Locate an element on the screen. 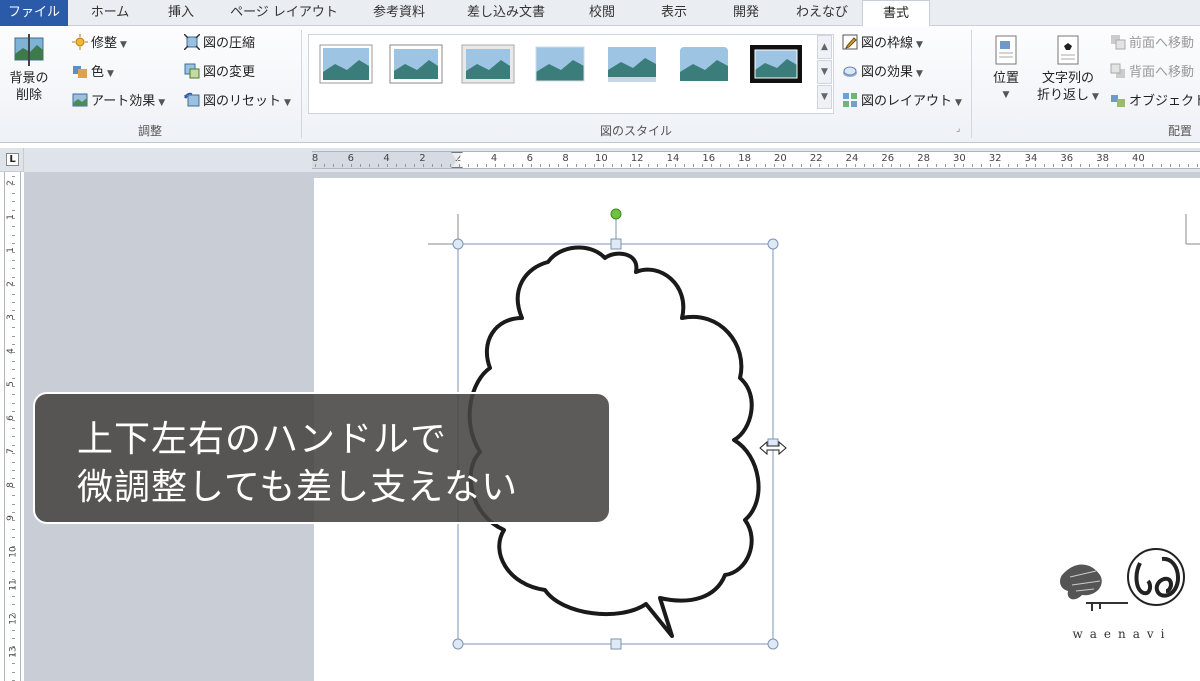 The width and height of the screenshot is (1200, 681). resize-handle-top-left is located at coordinates (458, 244).